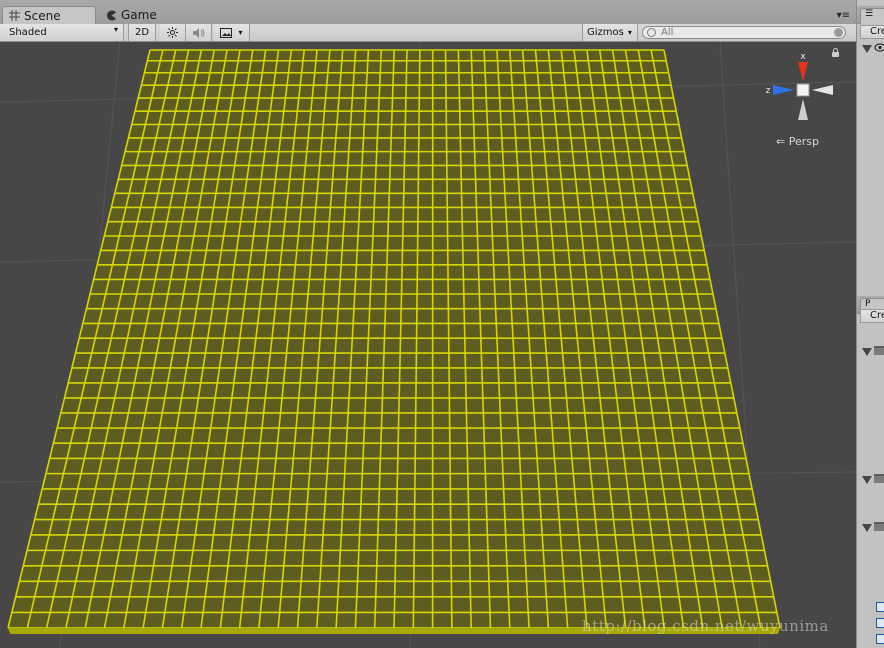 The image size is (884, 648). What do you see at coordinates (226, 32) in the screenshot?
I see `image-icon` at bounding box center [226, 32].